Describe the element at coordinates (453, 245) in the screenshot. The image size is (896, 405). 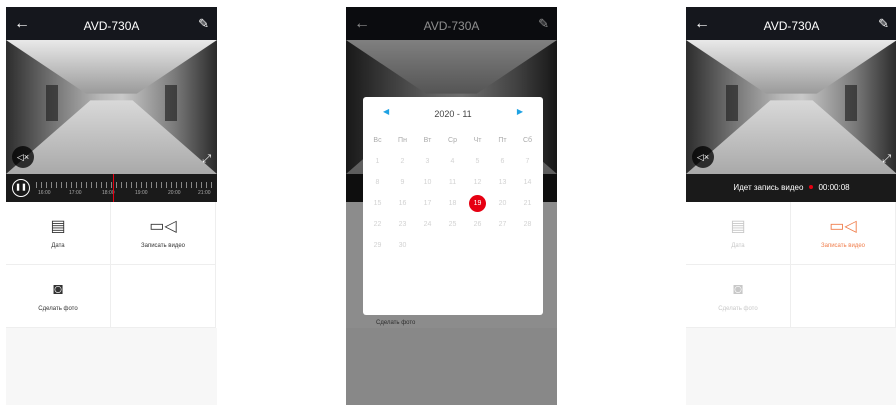
I see `calendar-week-row: 29 30` at that location.